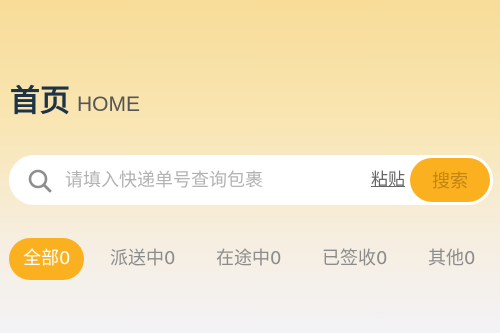 The image size is (500, 333). I want to click on tab-in-transit: 在途中0, so click(248, 259).